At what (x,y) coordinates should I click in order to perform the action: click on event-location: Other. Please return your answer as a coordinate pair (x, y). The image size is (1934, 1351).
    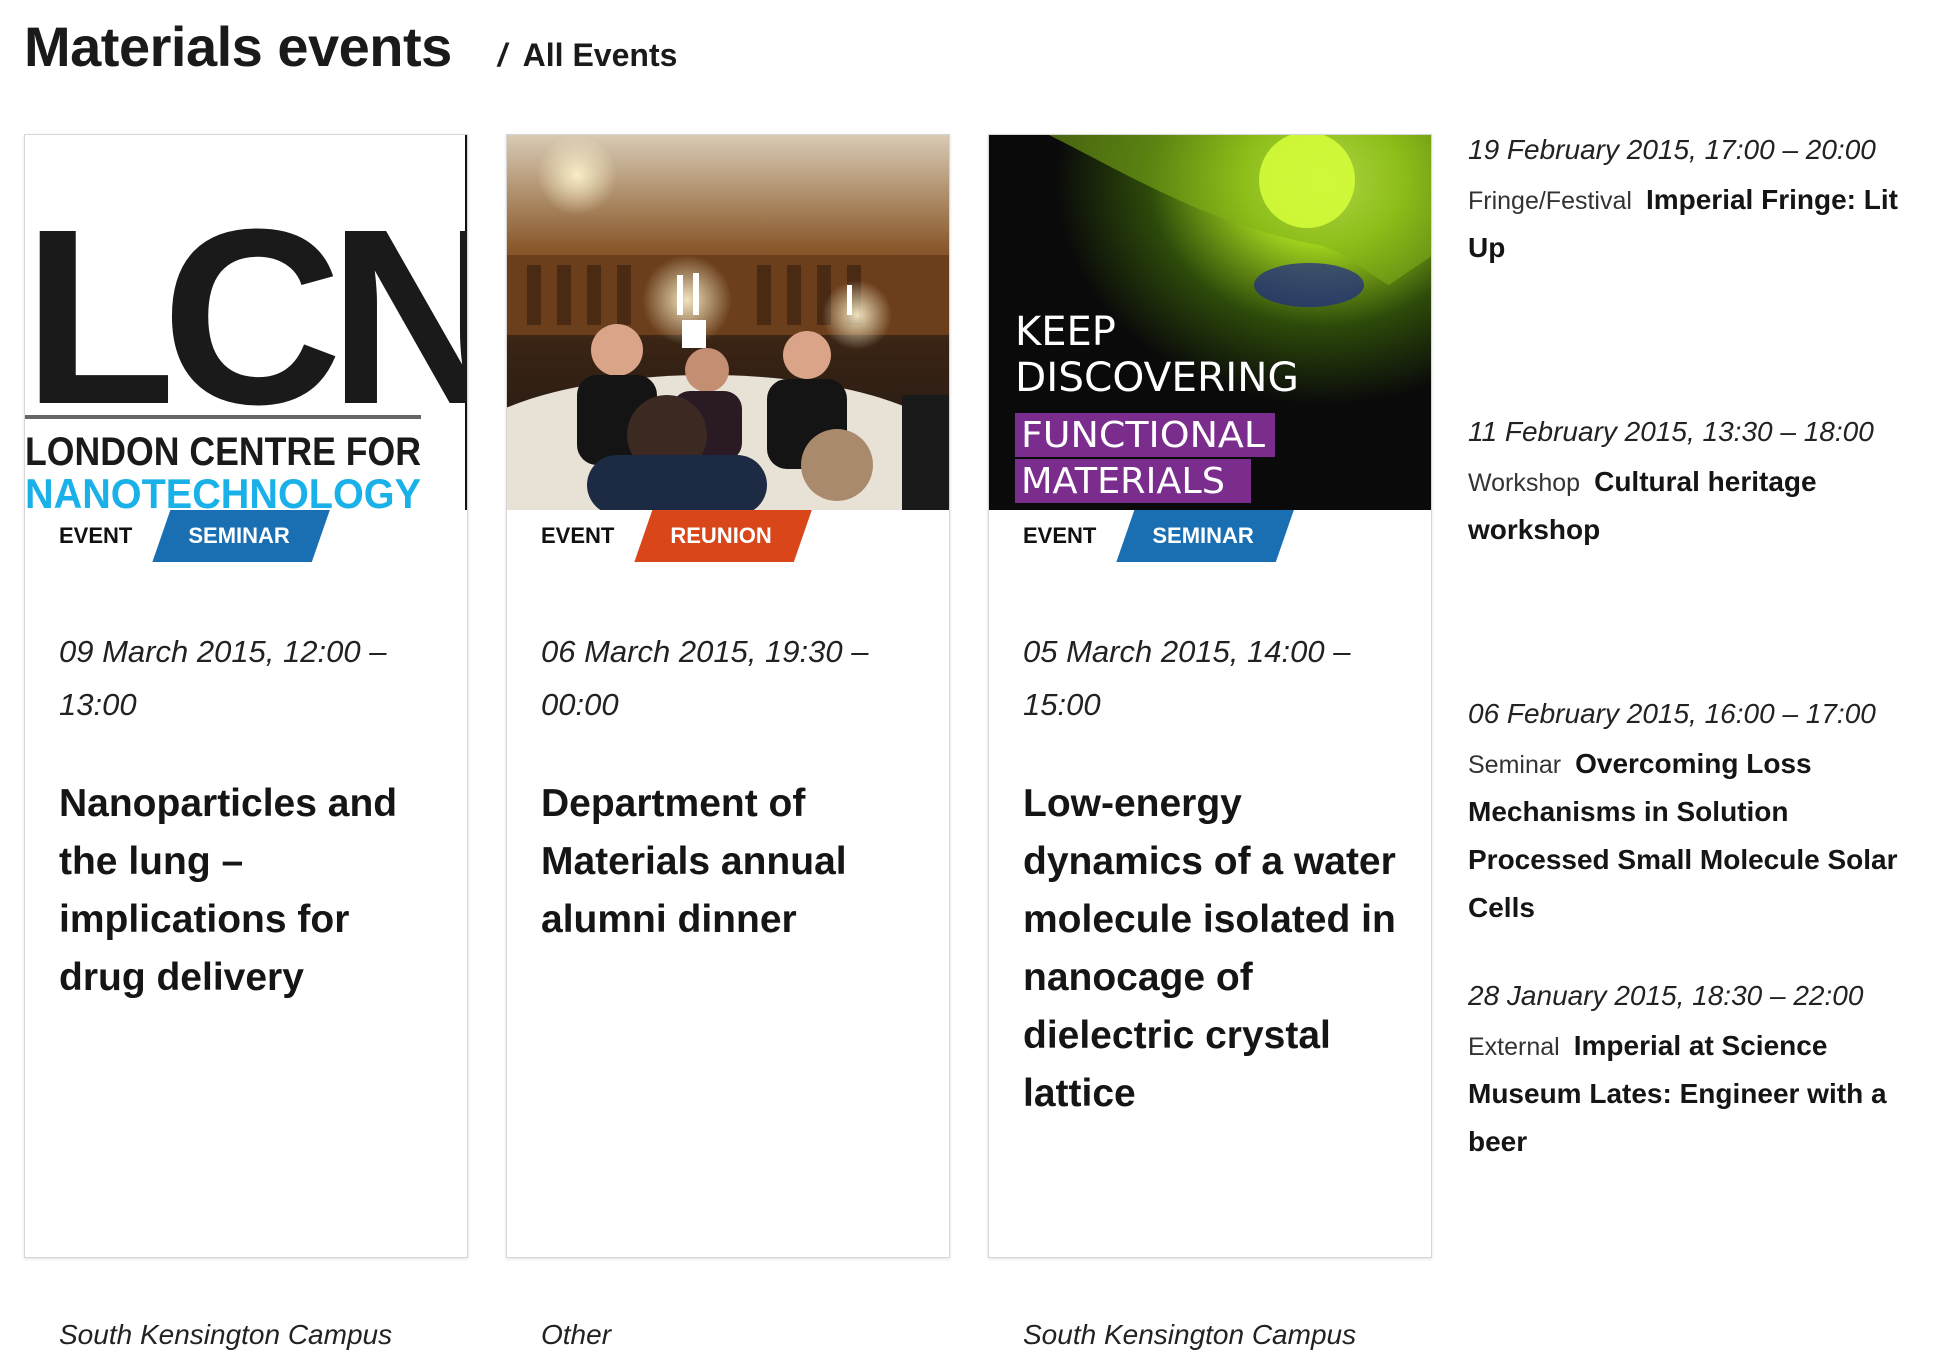
    Looking at the image, I should click on (576, 1334).